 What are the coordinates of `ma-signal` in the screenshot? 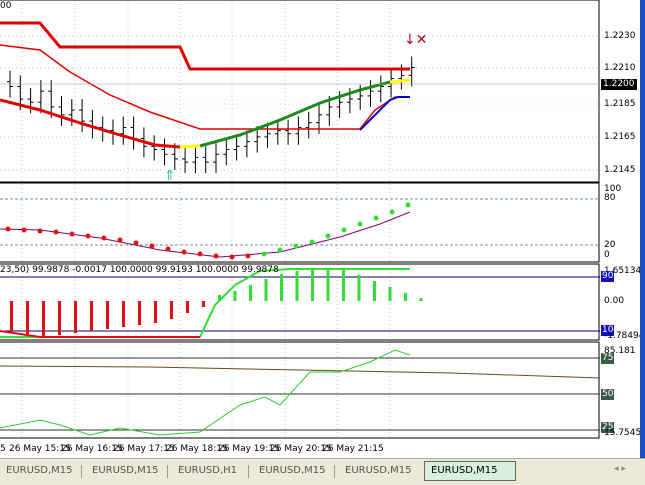 It's located at (190, 146).